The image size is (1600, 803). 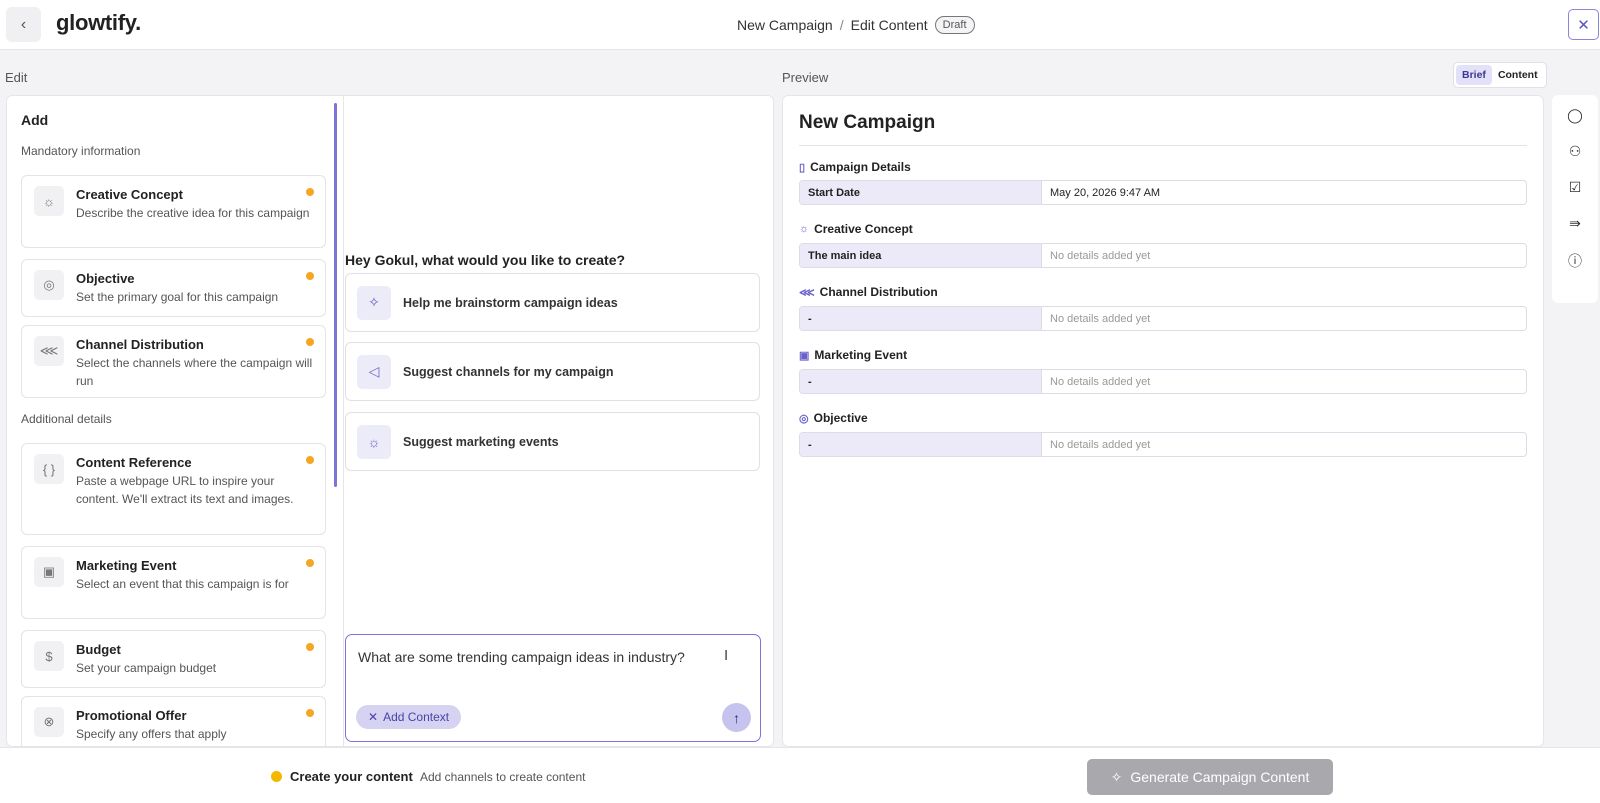 I want to click on back-button: ‹, so click(x=23, y=24).